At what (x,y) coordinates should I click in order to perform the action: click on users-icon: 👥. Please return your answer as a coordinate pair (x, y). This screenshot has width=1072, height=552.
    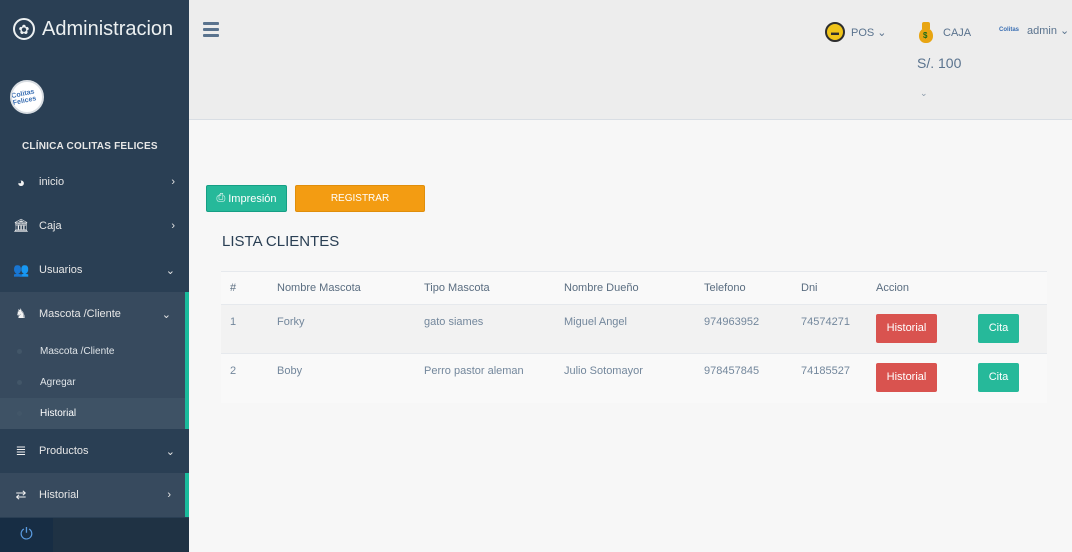
    Looking at the image, I should click on (21, 269).